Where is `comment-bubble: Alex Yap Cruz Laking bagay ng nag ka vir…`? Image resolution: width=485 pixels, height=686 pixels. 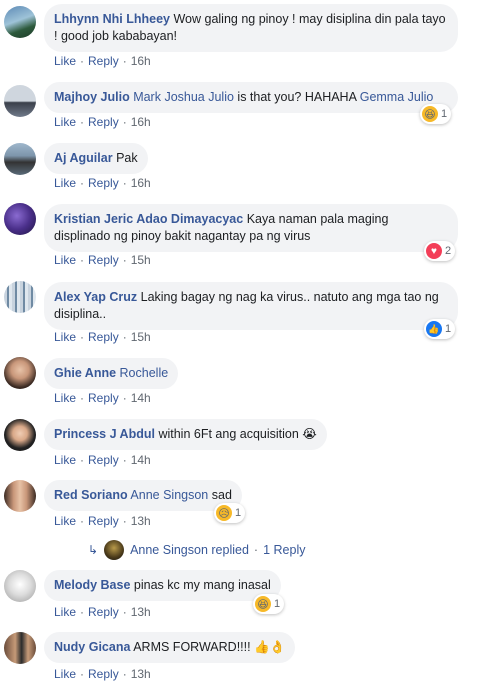
comment-bubble: Alex Yap Cruz Laking bagay ng nag ka vir… is located at coordinates (251, 306).